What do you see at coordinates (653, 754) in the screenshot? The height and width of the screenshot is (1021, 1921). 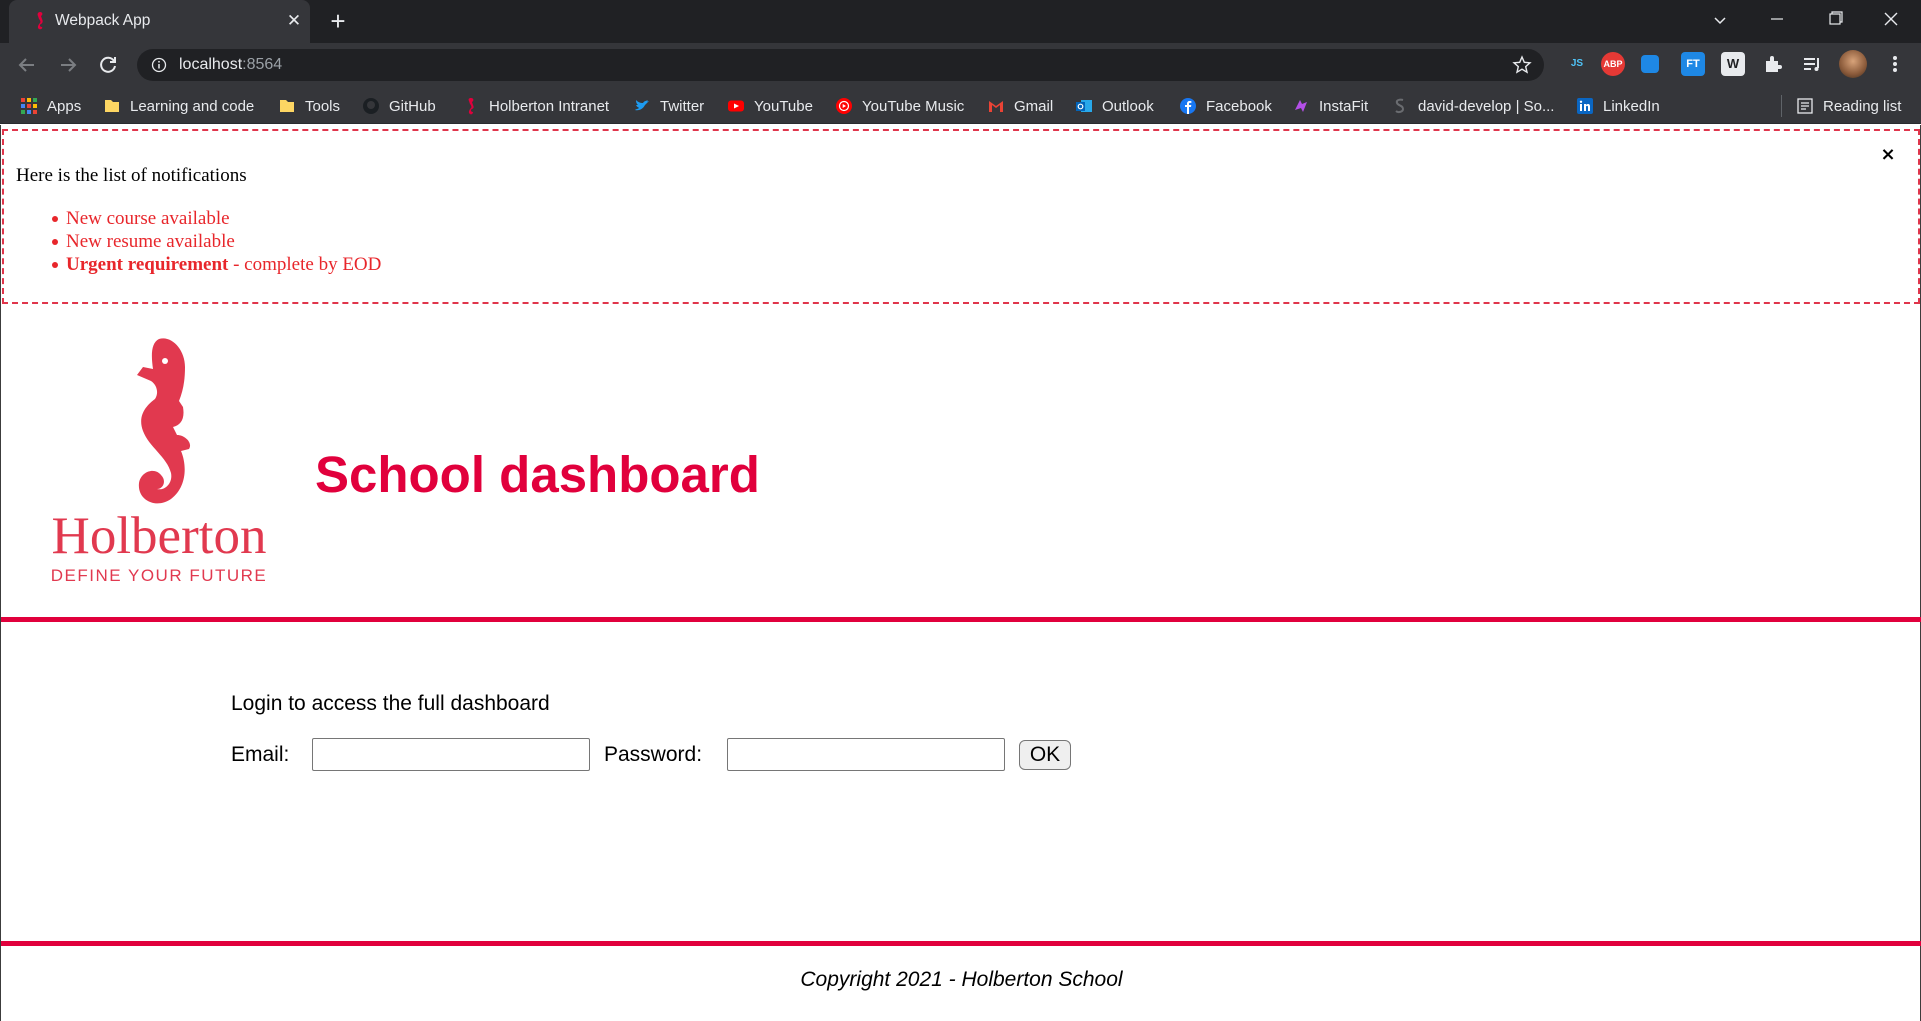 I see `password-label: Password:` at bounding box center [653, 754].